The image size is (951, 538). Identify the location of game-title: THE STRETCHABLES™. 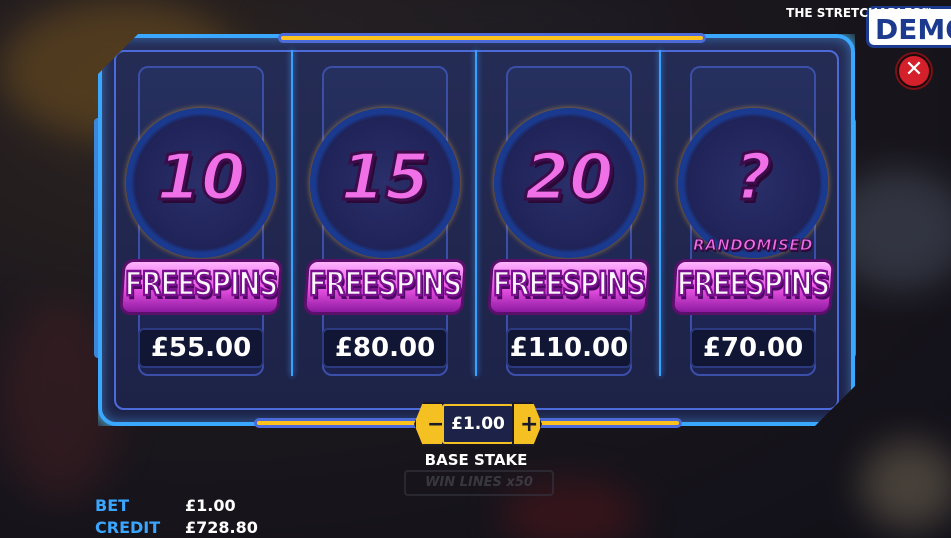
(859, 13).